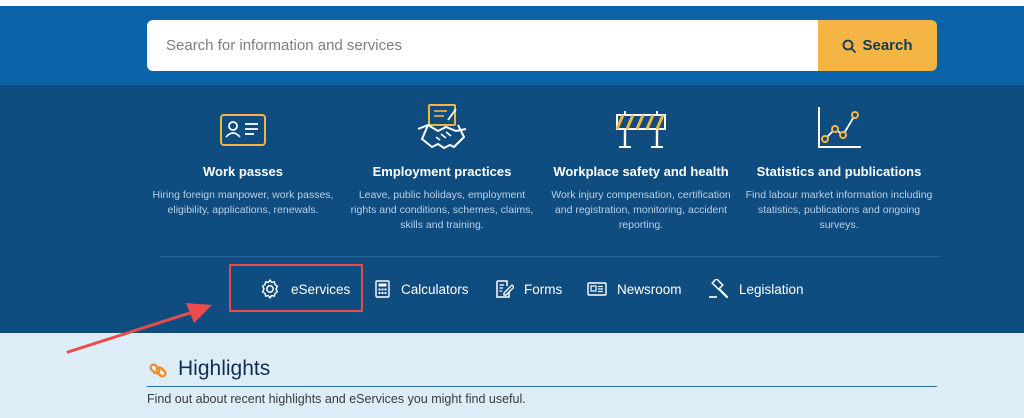  I want to click on annotation-arrow, so click(139, 328).